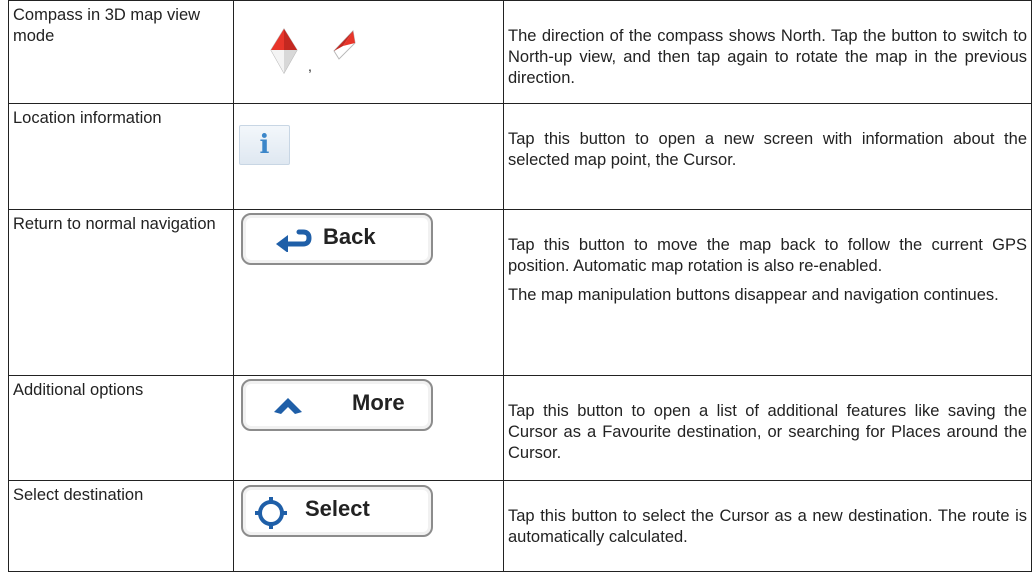  Describe the element at coordinates (78, 390) in the screenshot. I see `feature-name: Additional options` at that location.